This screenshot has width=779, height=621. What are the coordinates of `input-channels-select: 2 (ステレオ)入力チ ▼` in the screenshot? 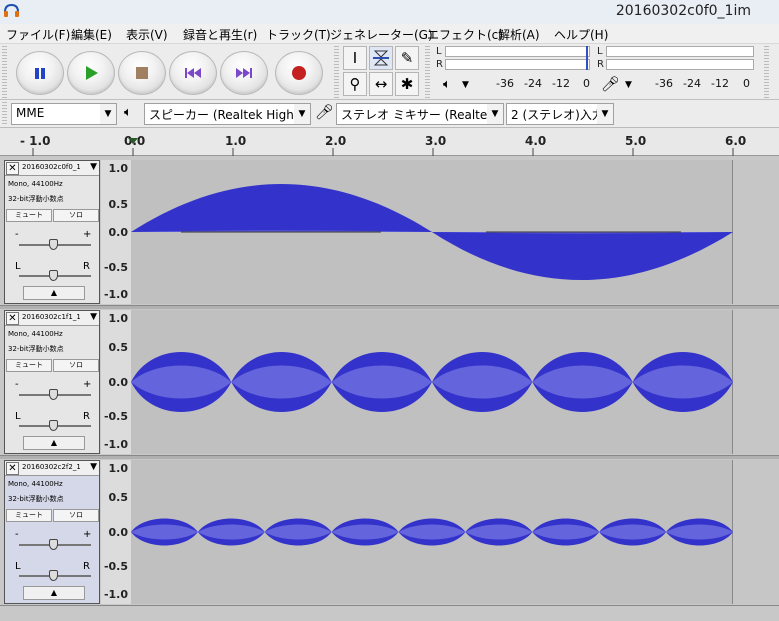 It's located at (560, 114).